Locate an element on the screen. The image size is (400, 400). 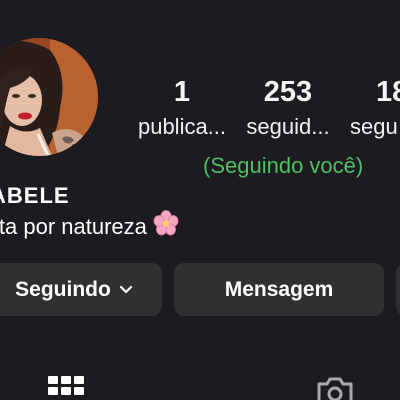
add-person-button is located at coordinates (398, 289).